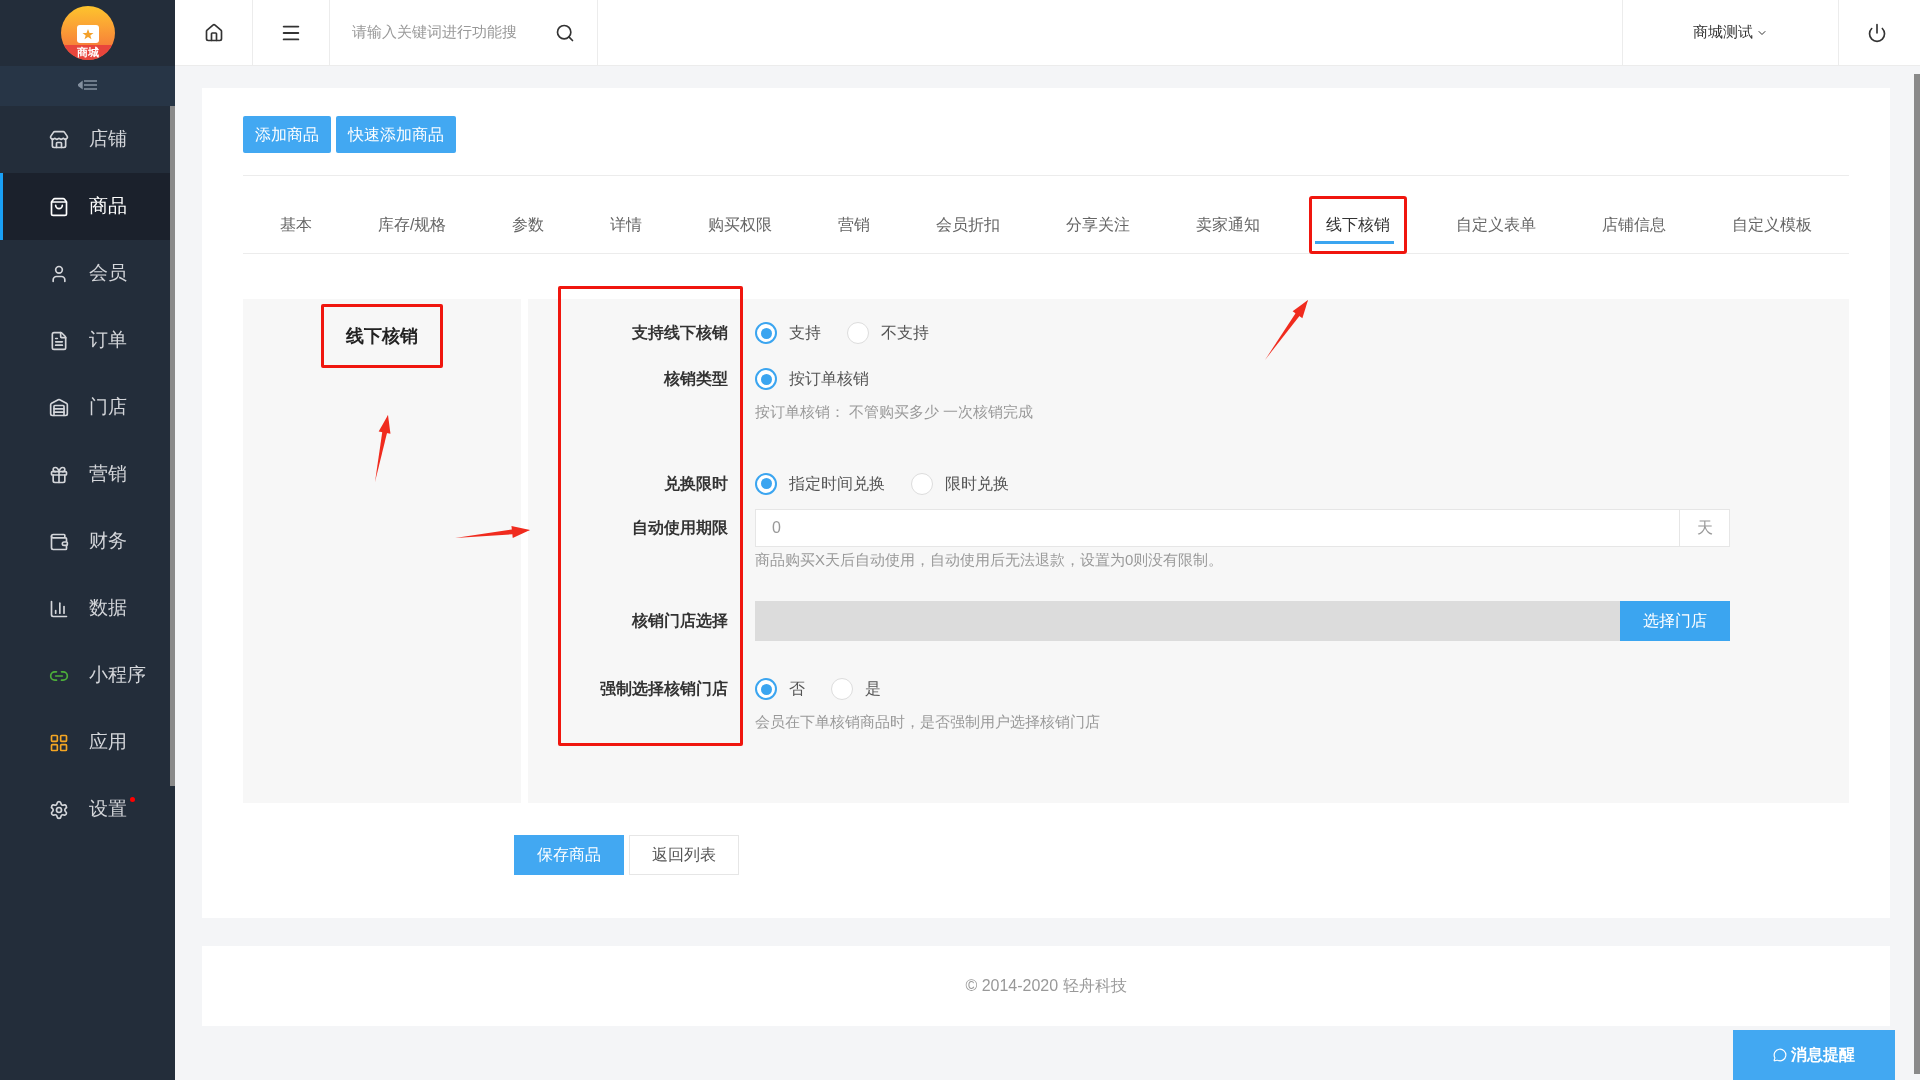 The width and height of the screenshot is (1920, 1080). What do you see at coordinates (85, 608) in the screenshot?
I see `sidebar-item: 数据` at bounding box center [85, 608].